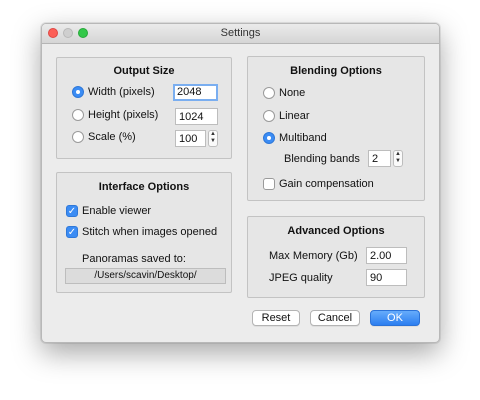 Image resolution: width=480 pixels, height=400 pixels. Describe the element at coordinates (72, 232) in the screenshot. I see `stitch-checkbox: ✓` at that location.